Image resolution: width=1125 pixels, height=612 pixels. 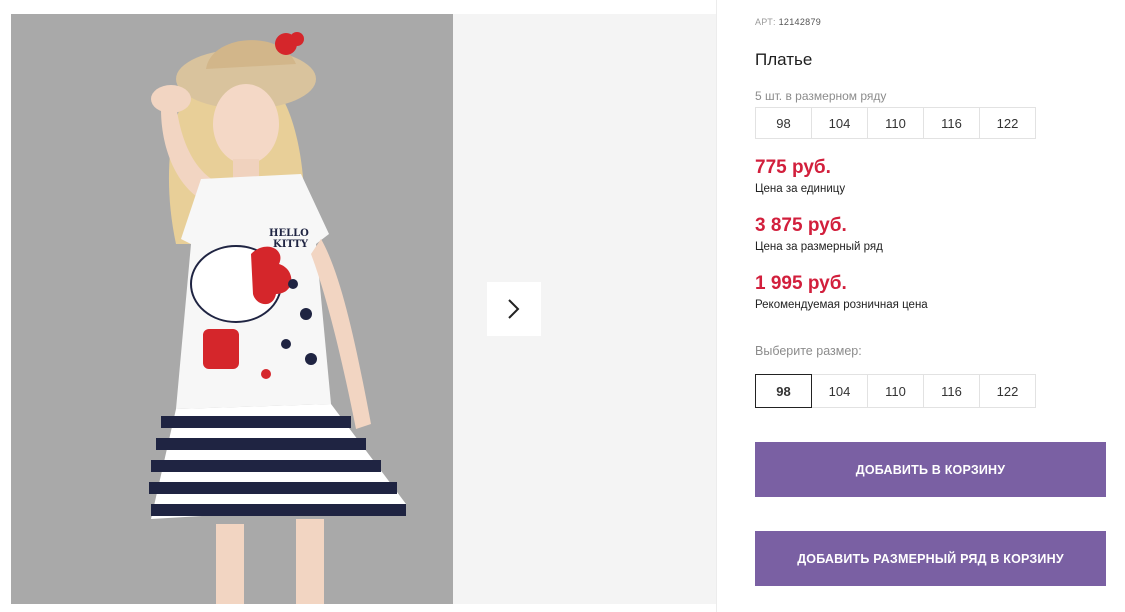 I want to click on gallery-next-button, so click(x=514, y=309).